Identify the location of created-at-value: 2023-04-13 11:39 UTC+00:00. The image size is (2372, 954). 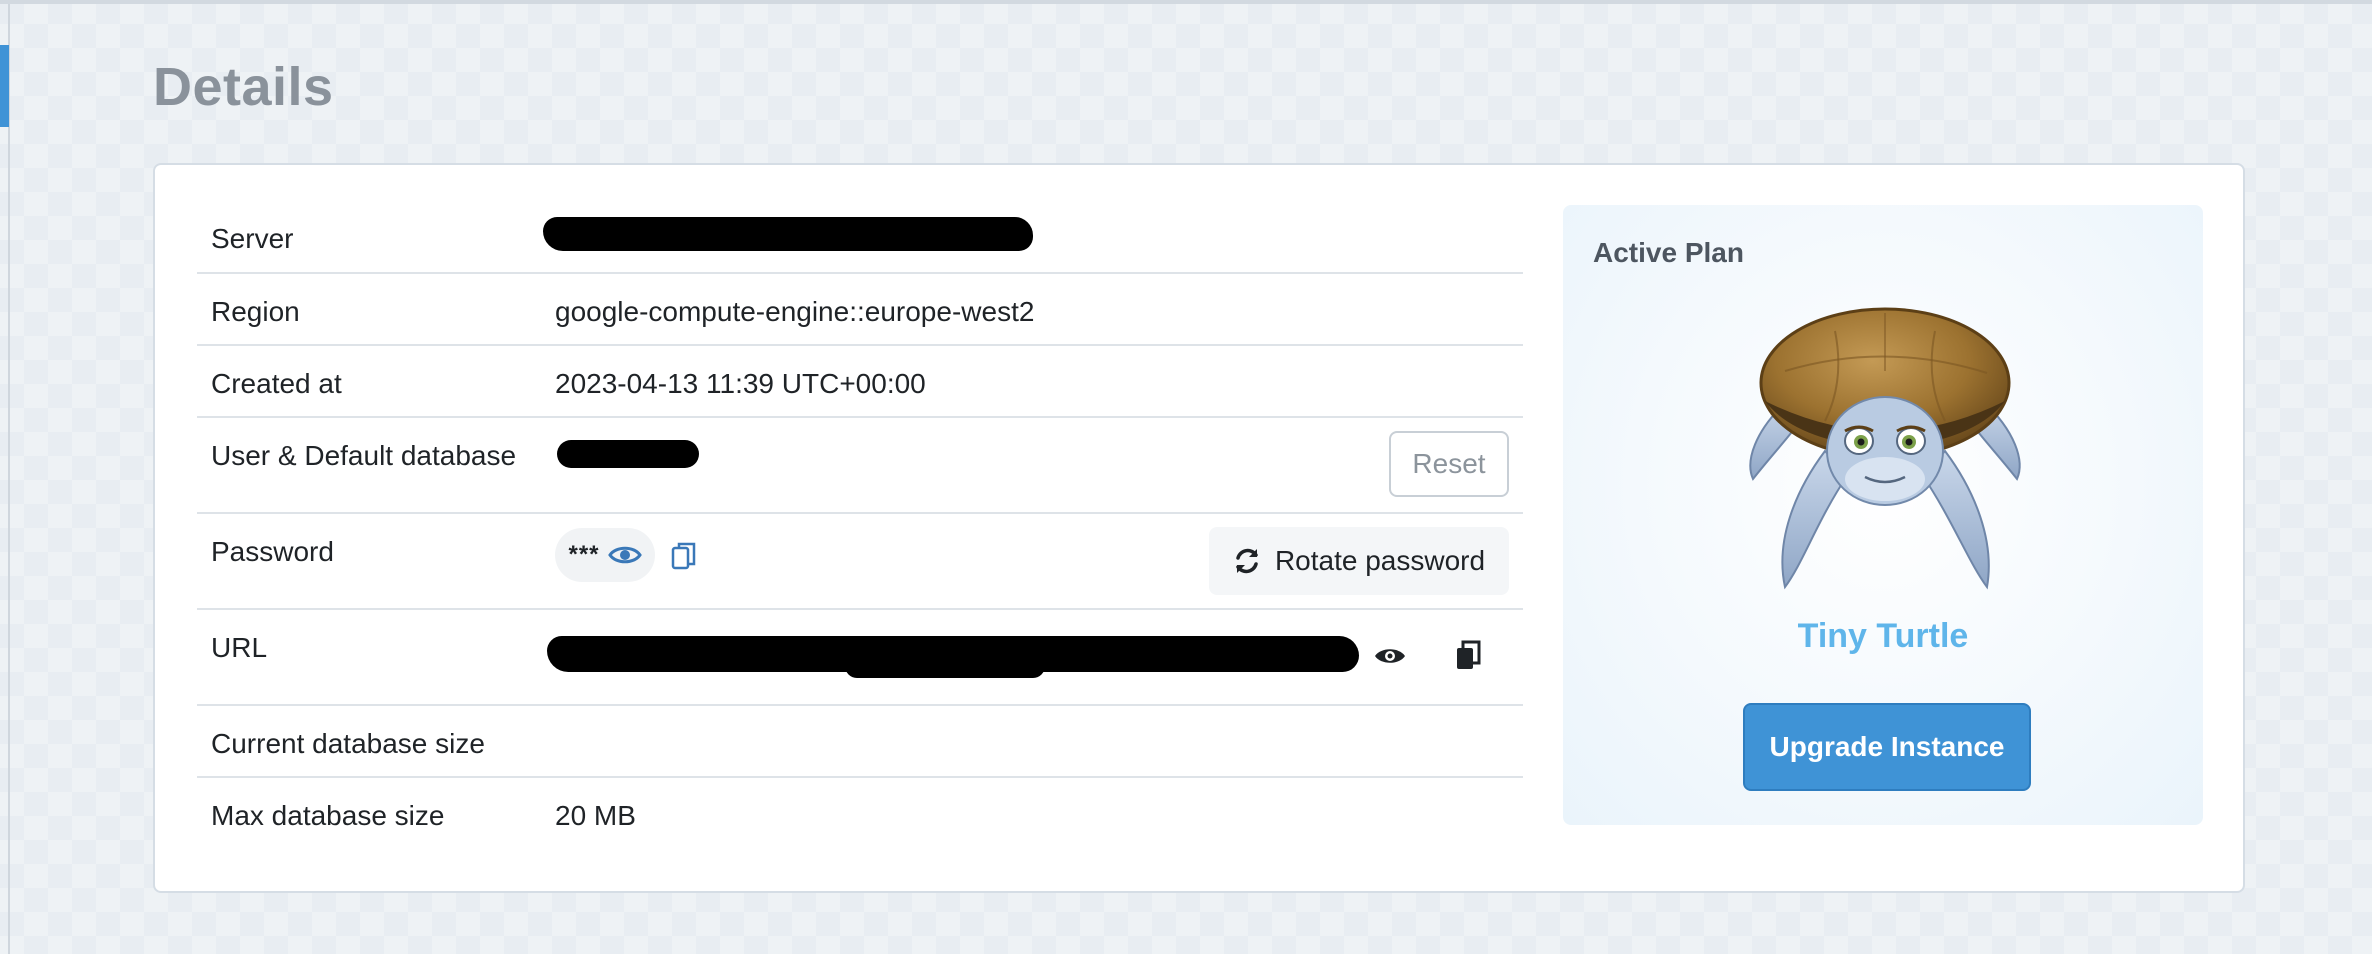
(740, 383).